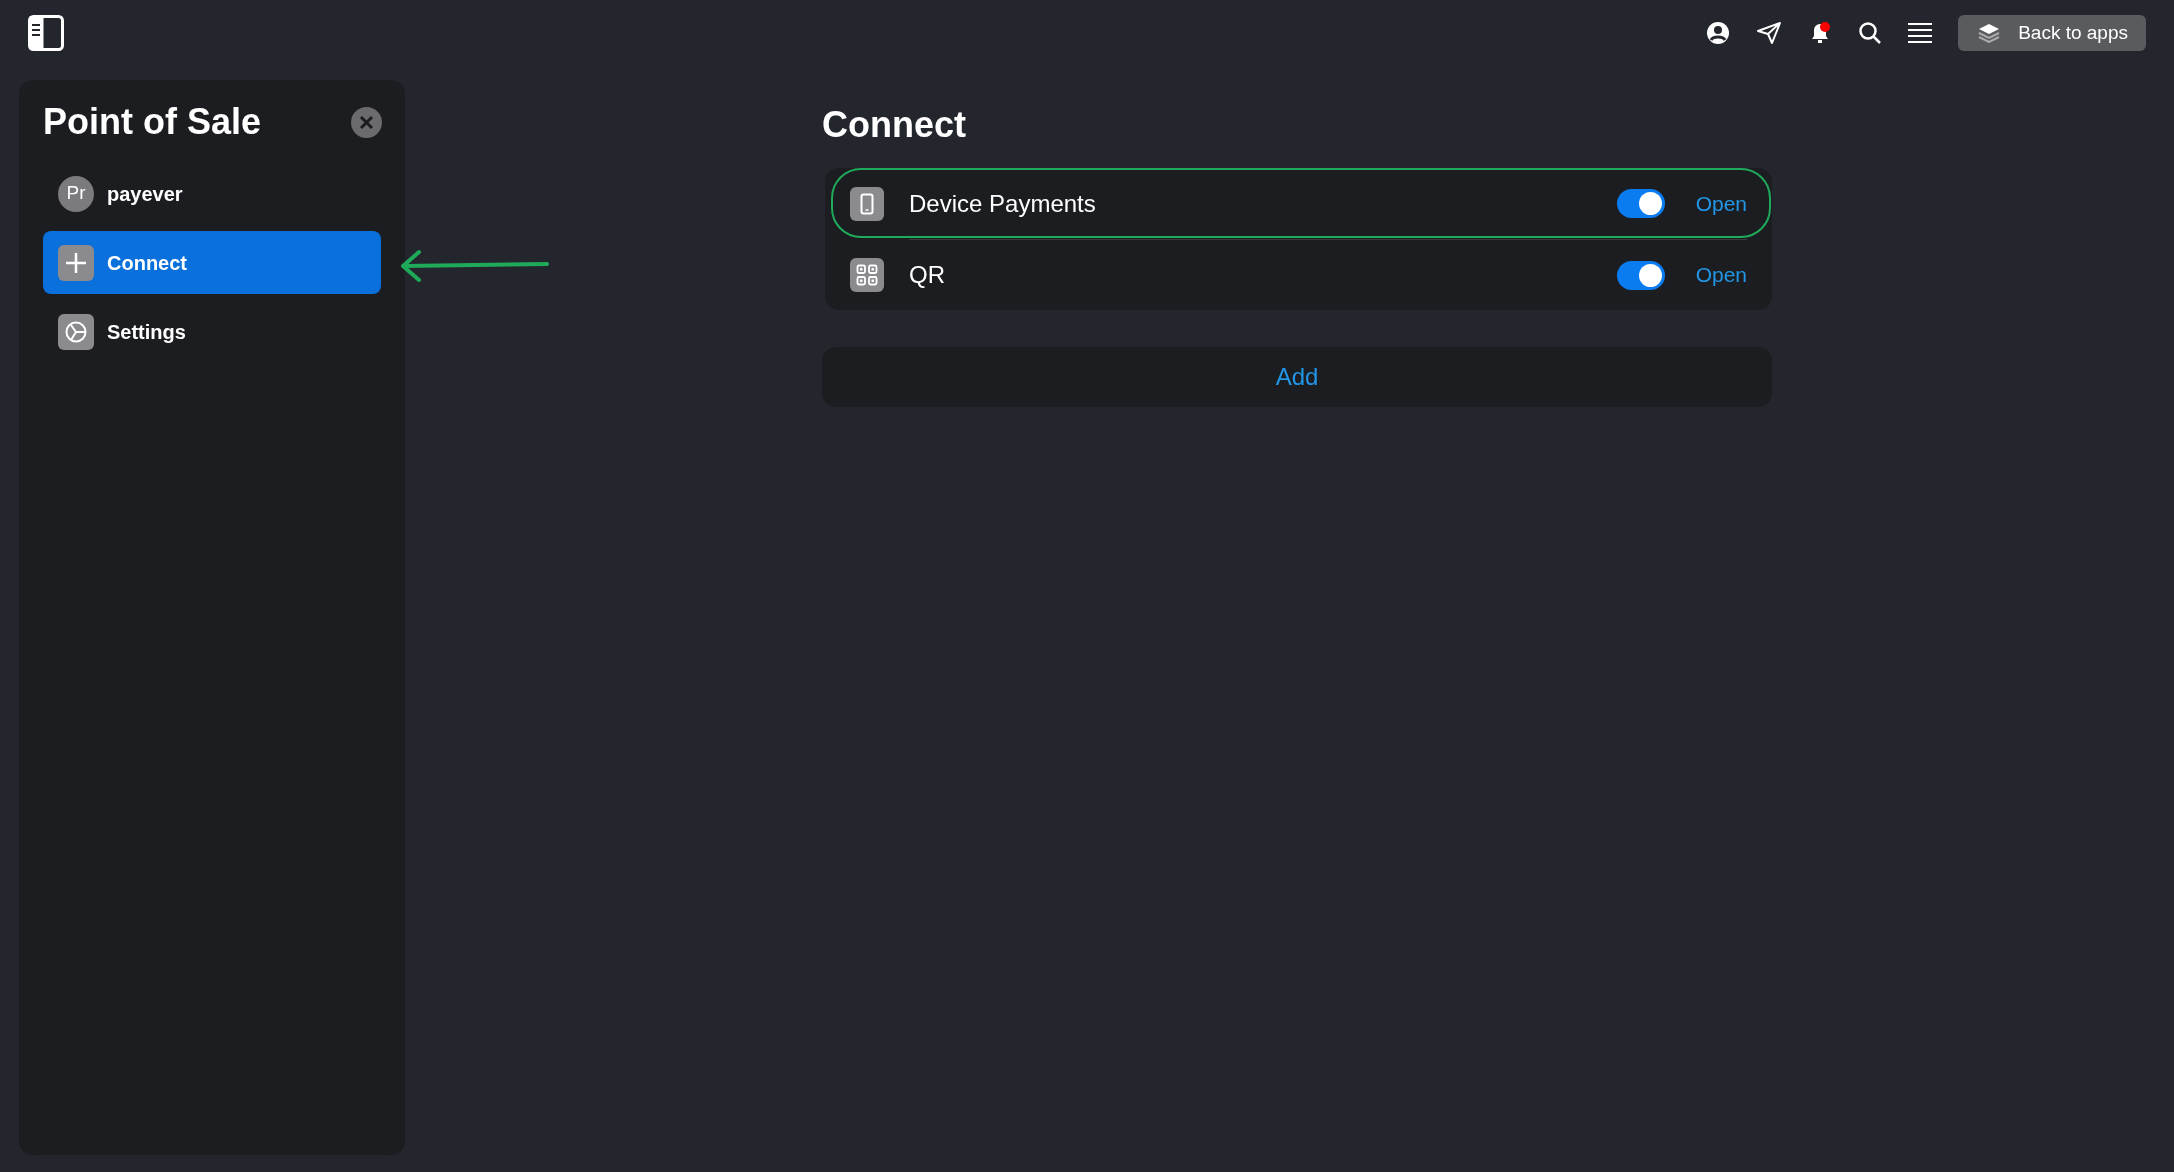  Describe the element at coordinates (1003, 203) in the screenshot. I see `integration-name: Device Payments` at that location.